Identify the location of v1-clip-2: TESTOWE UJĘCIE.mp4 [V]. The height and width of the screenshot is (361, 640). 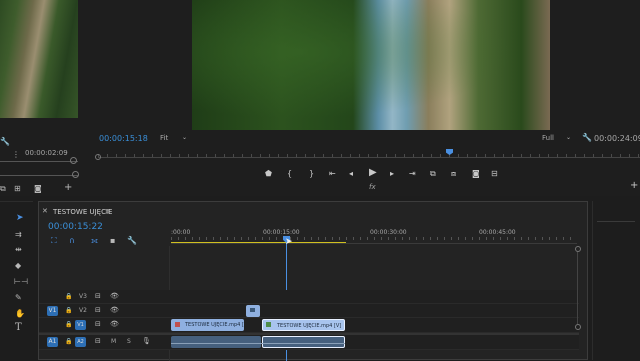
(303, 325).